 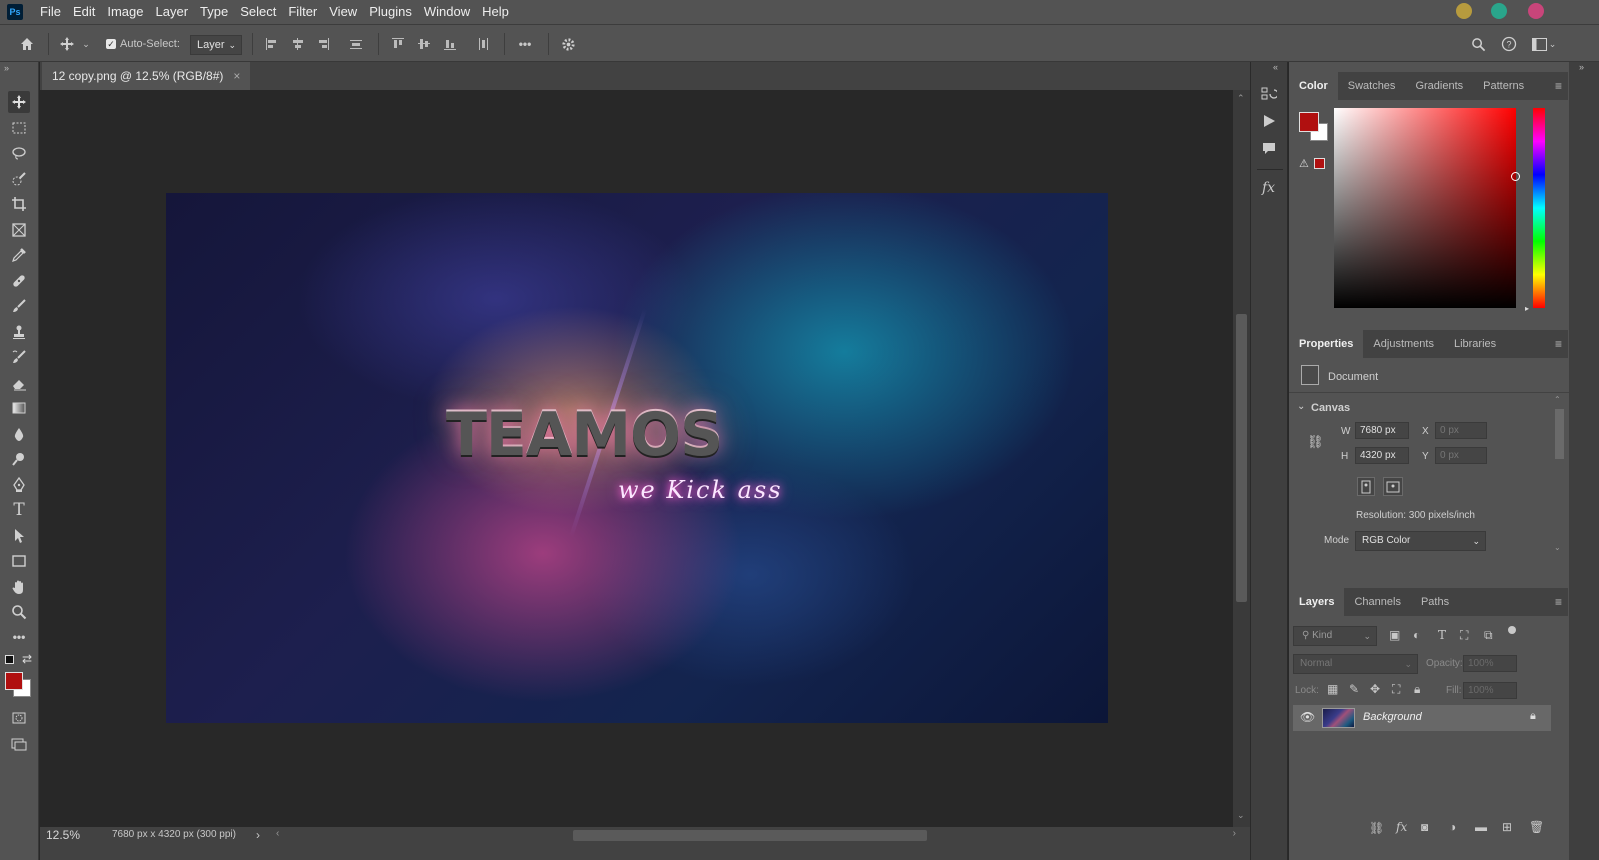 I want to click on eye-icon: 👁︎, so click(x=1307, y=717).